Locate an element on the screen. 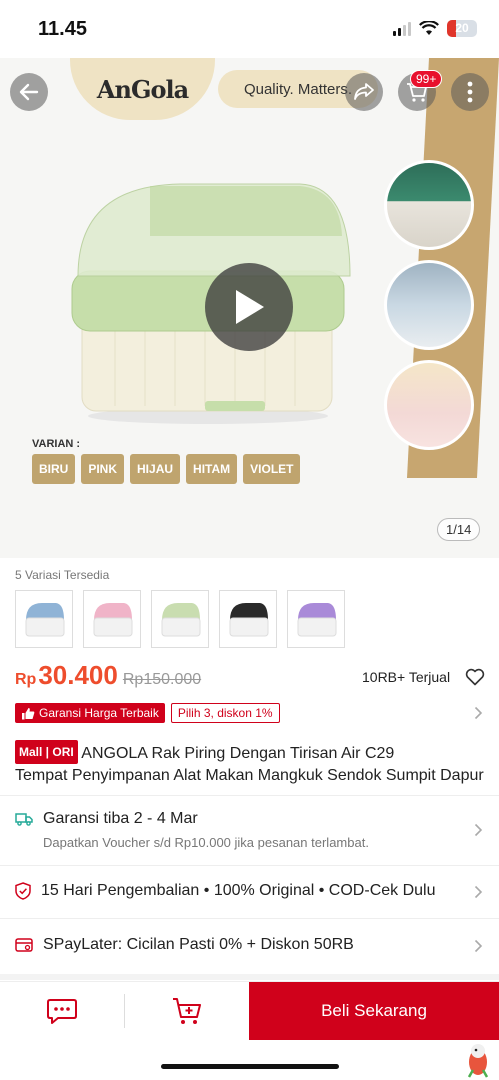 This screenshot has width=499, height=1080. section-divider is located at coordinates (249, 977).